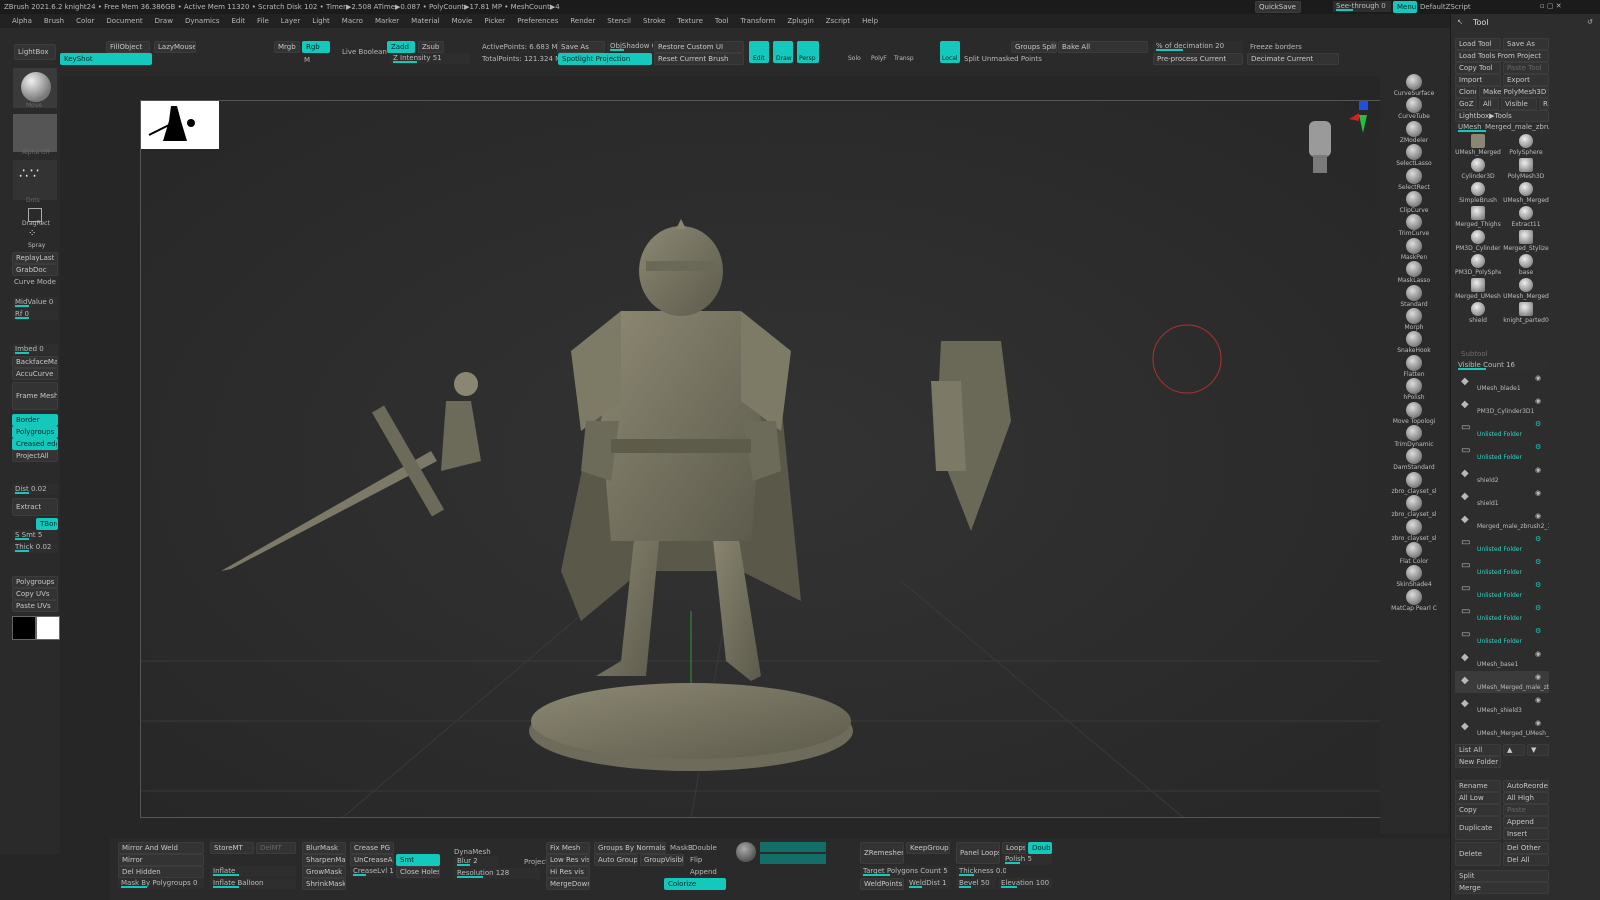 This screenshot has width=1600, height=900. What do you see at coordinates (630, 46) in the screenshot?
I see `obj-shadow-slider: ObjShadow 0` at bounding box center [630, 46].